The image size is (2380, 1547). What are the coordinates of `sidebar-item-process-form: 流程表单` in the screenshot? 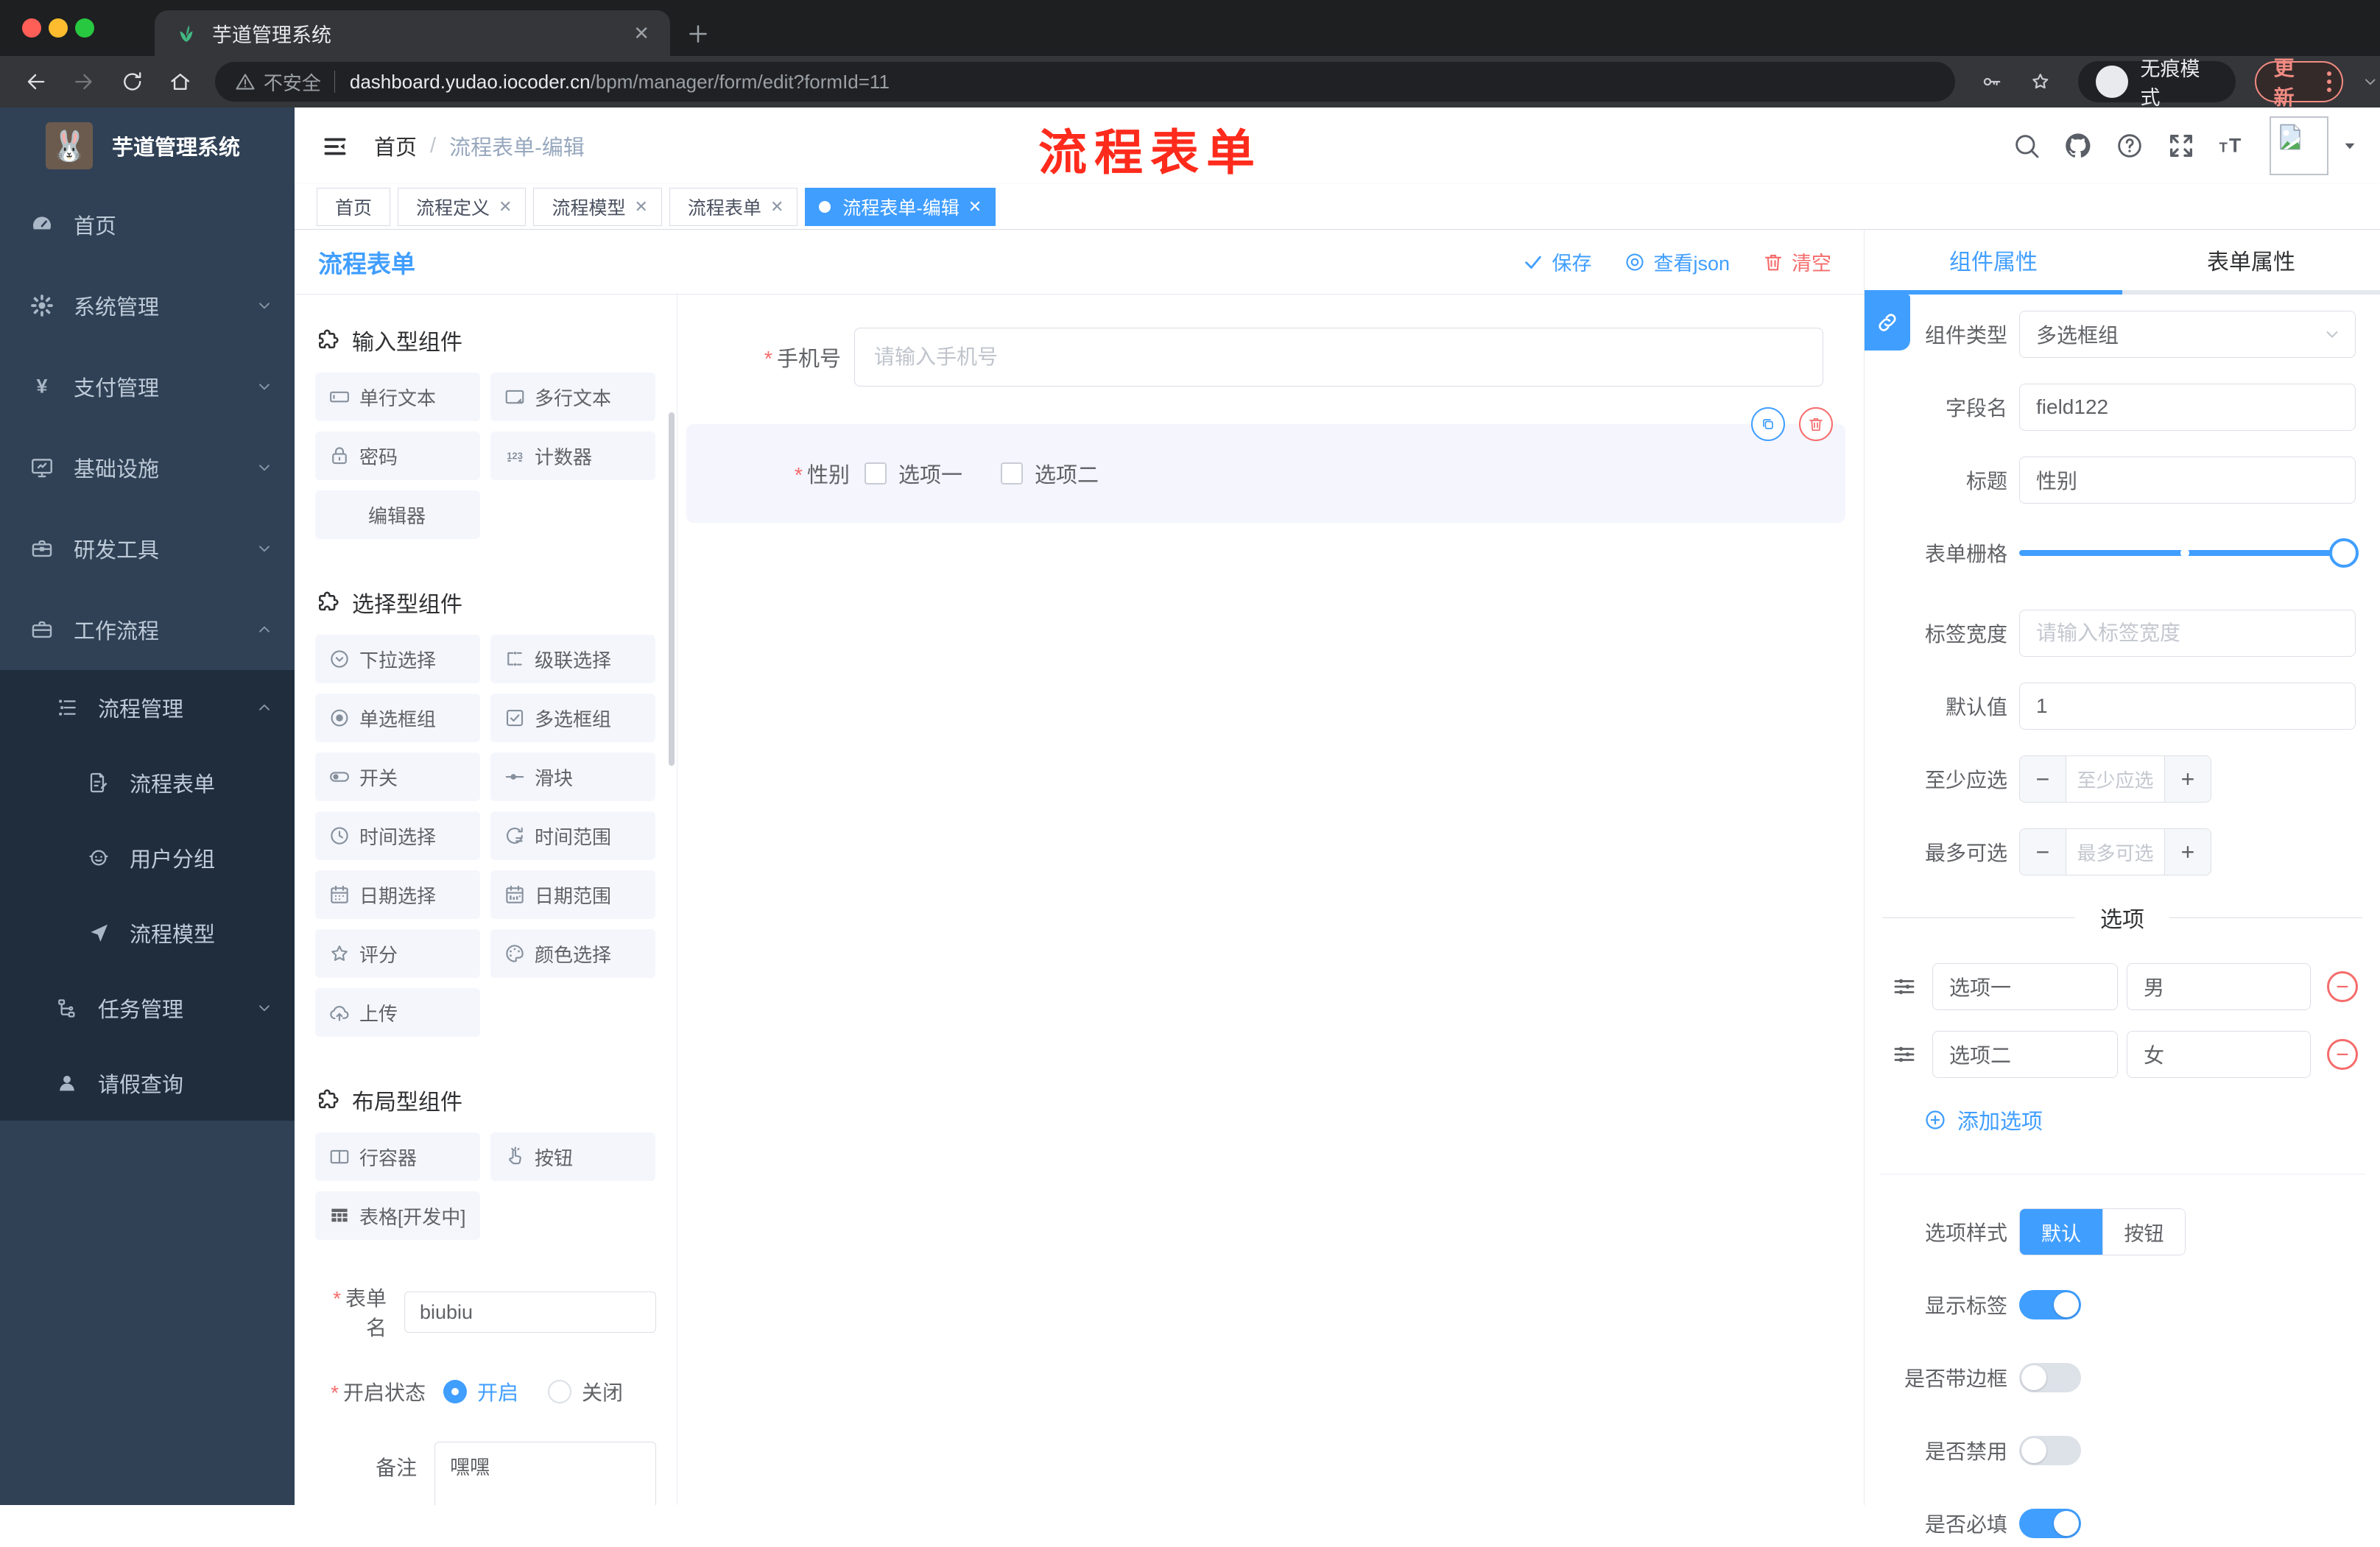 It's located at (147, 783).